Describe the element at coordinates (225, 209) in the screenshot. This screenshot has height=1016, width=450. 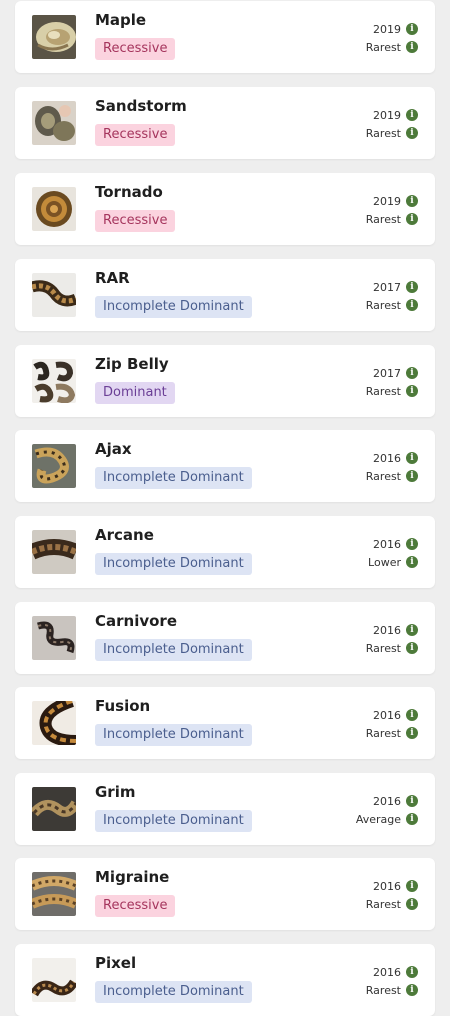
I see `morph-card: Tornado Recessive 2019 i Rarest i` at that location.